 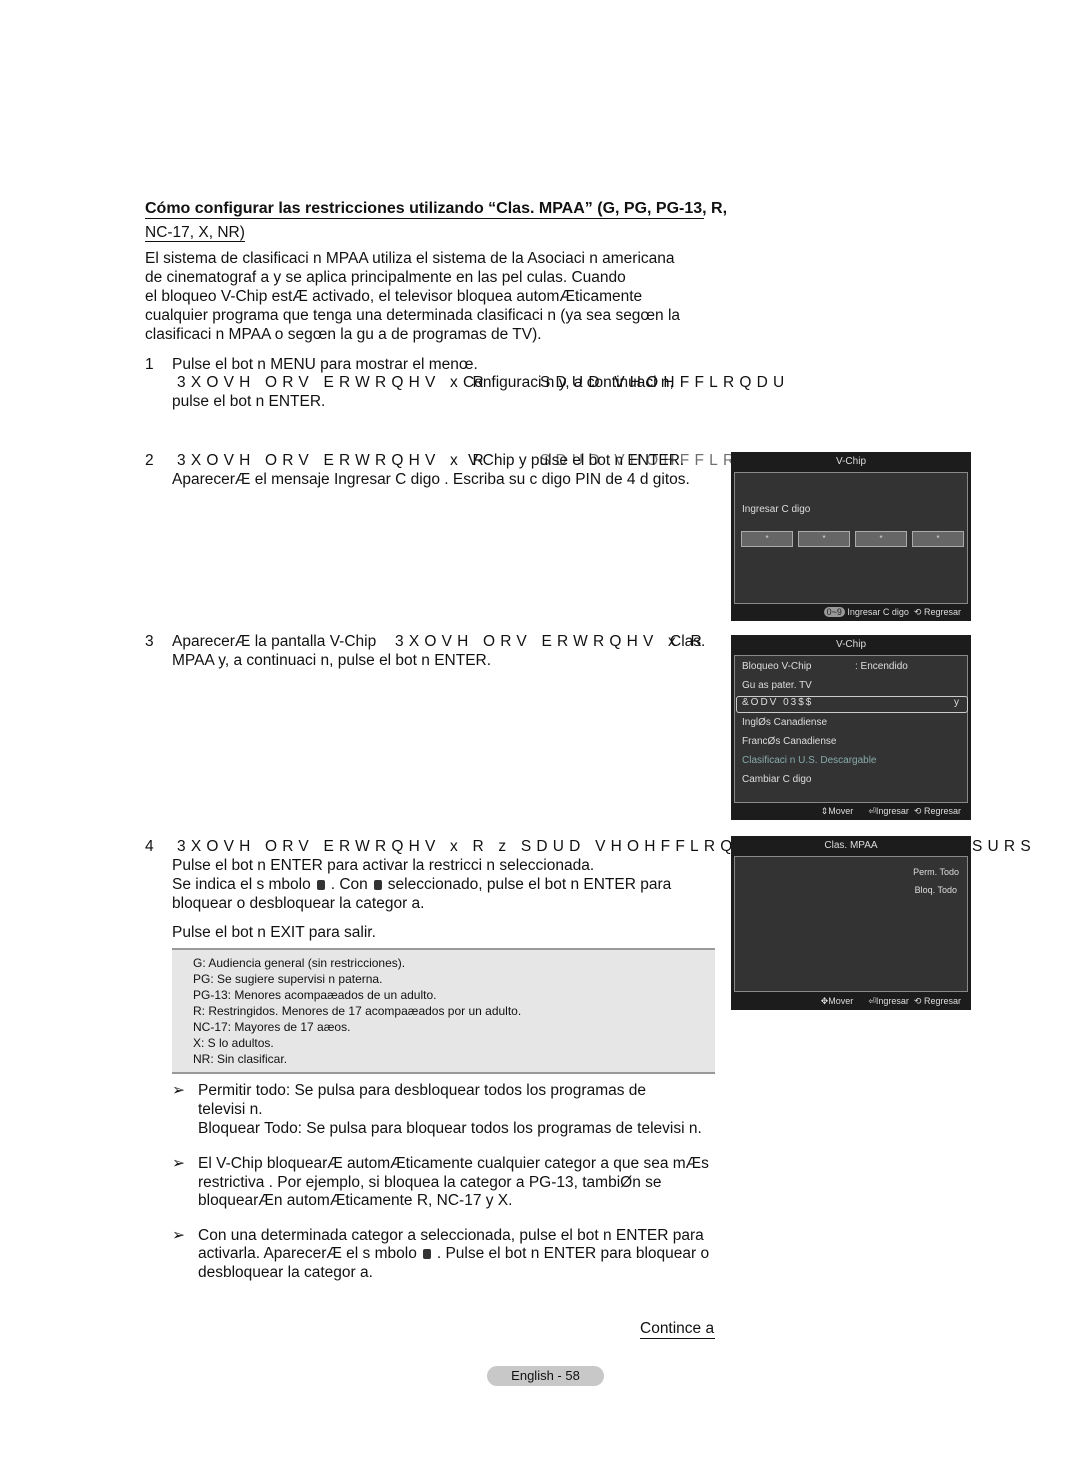 I want to click on menu-item-cambiar-codigo: Cambiar C digo, so click(x=776, y=779).